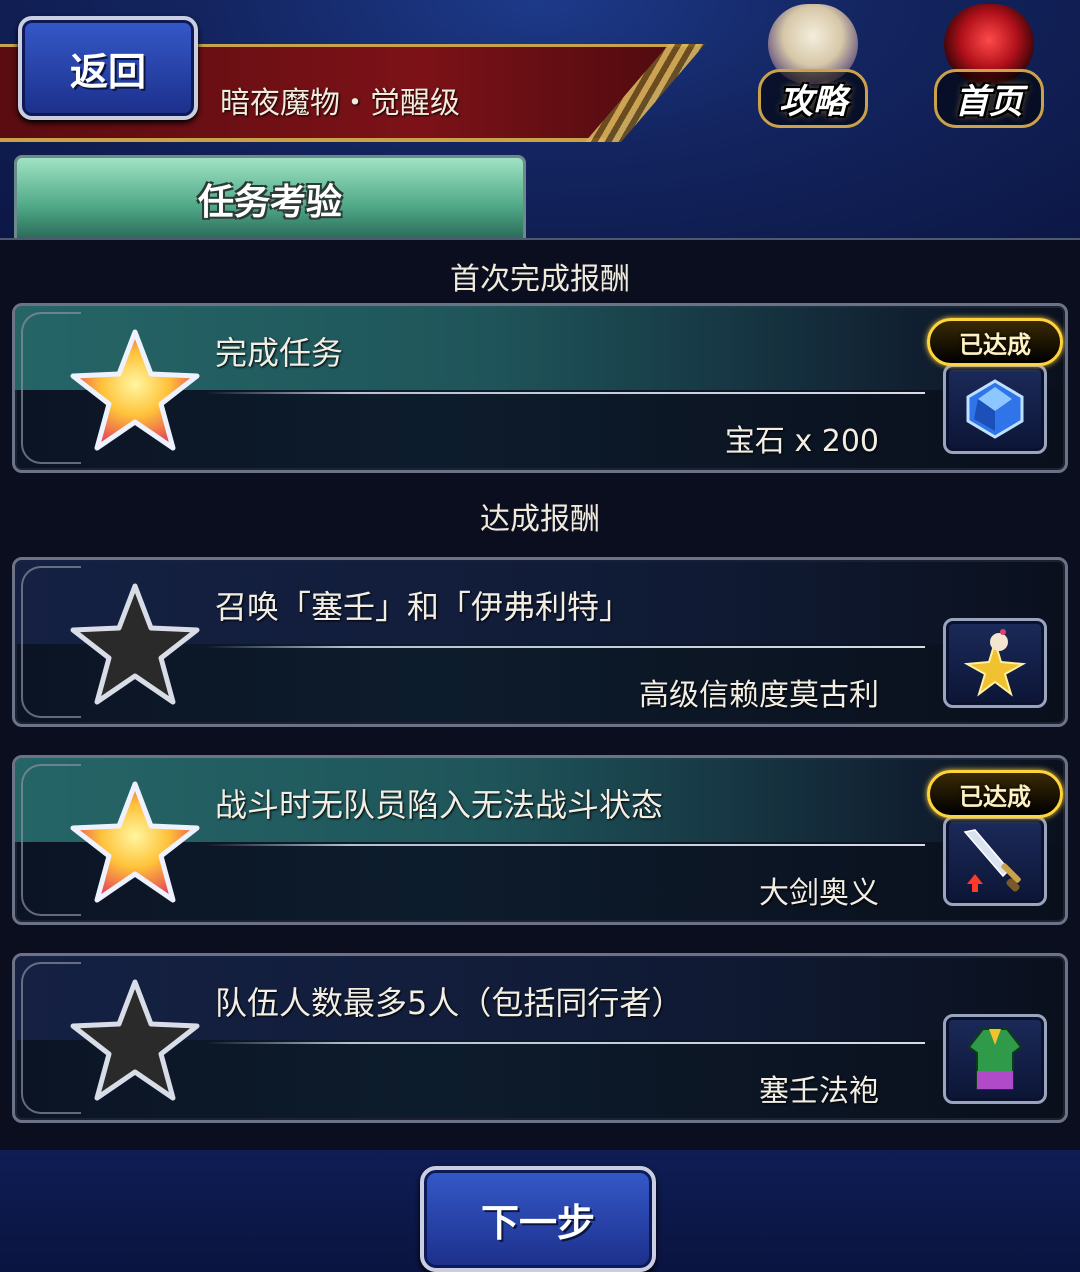 This screenshot has width=1080, height=1272. Describe the element at coordinates (269, 202) in the screenshot. I see `tab-label: 任务考验` at that location.